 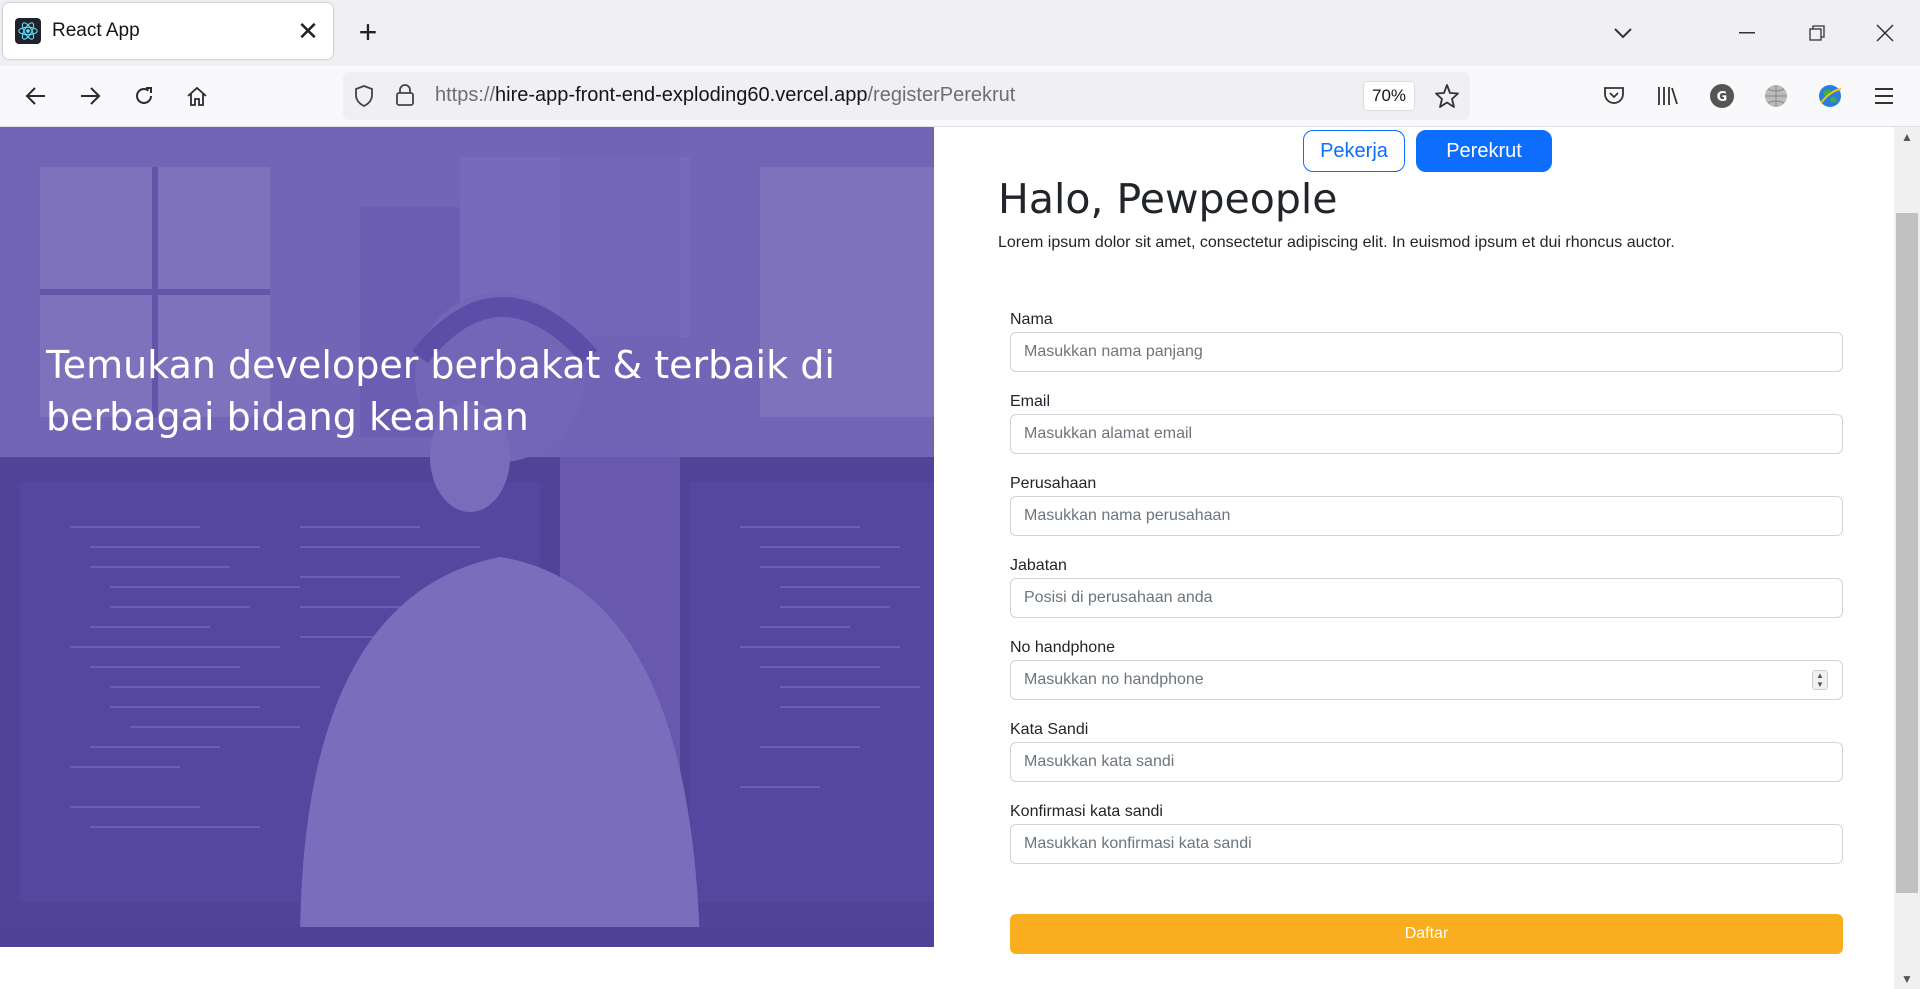 What do you see at coordinates (405, 97) in the screenshot?
I see `lock-icon` at bounding box center [405, 97].